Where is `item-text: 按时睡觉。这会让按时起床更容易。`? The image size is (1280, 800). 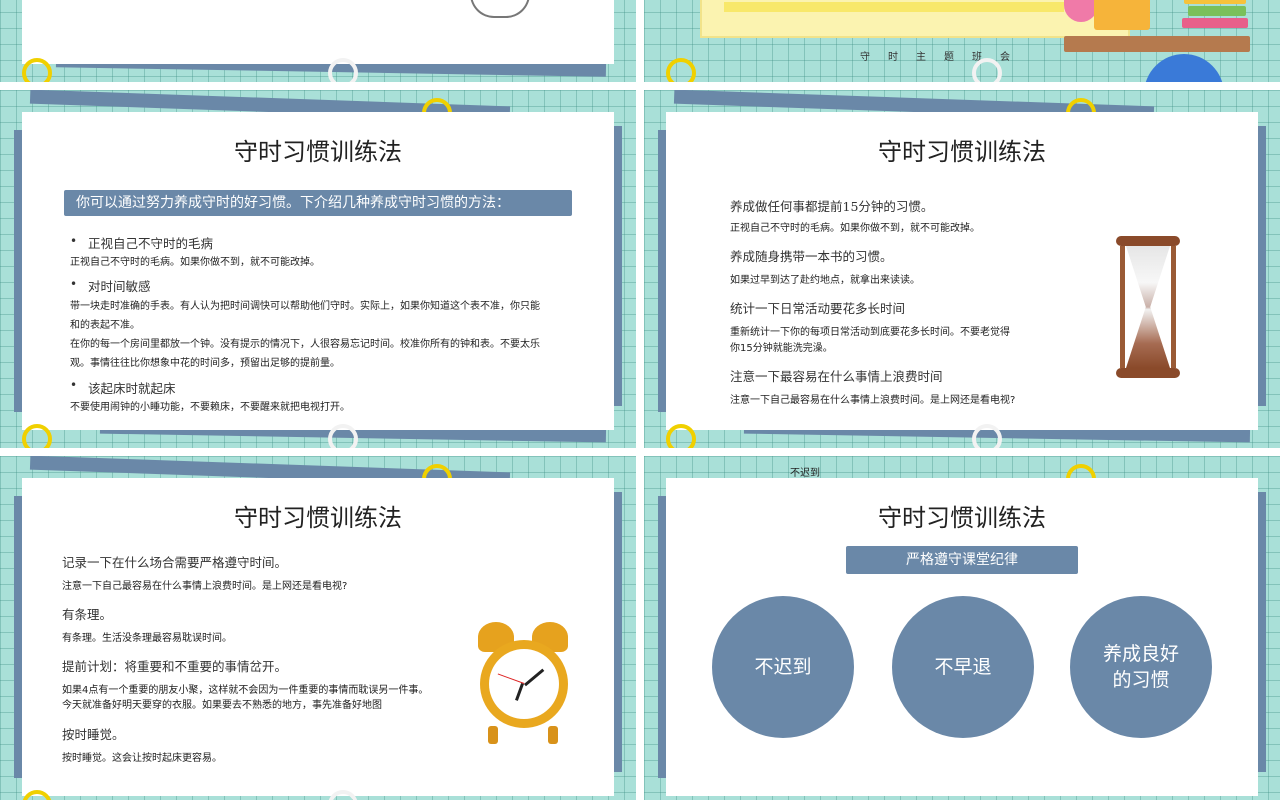
item-text: 按时睡觉。这会让按时起床更容易。 is located at coordinates (142, 758).